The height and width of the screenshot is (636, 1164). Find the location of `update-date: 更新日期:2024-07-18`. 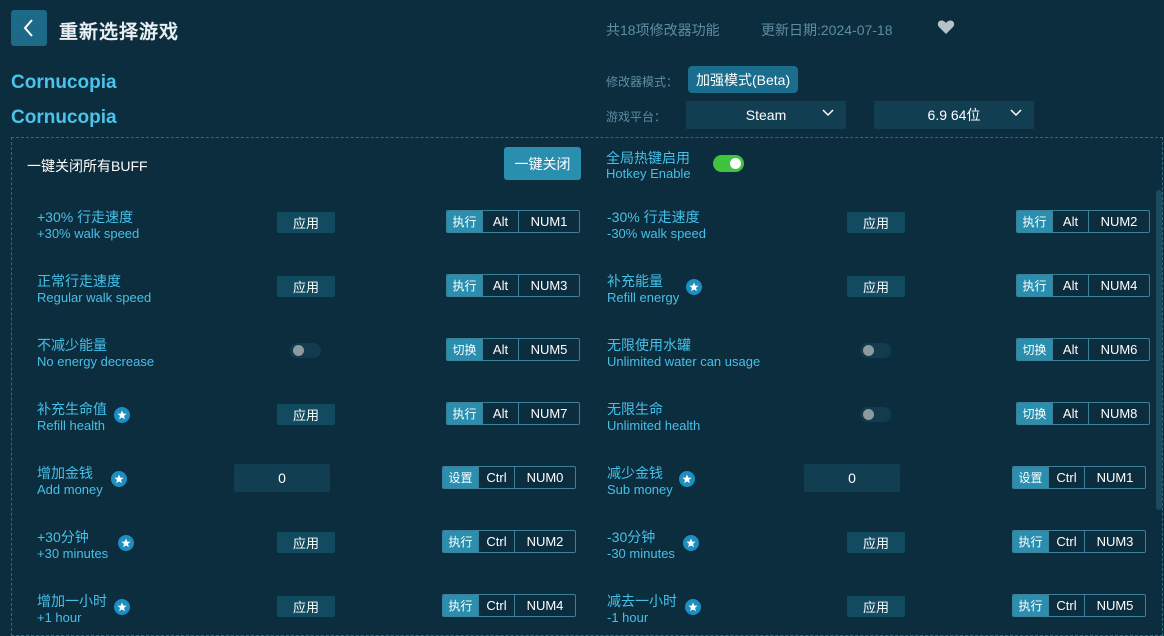

update-date: 更新日期:2024-07-18 is located at coordinates (827, 30).